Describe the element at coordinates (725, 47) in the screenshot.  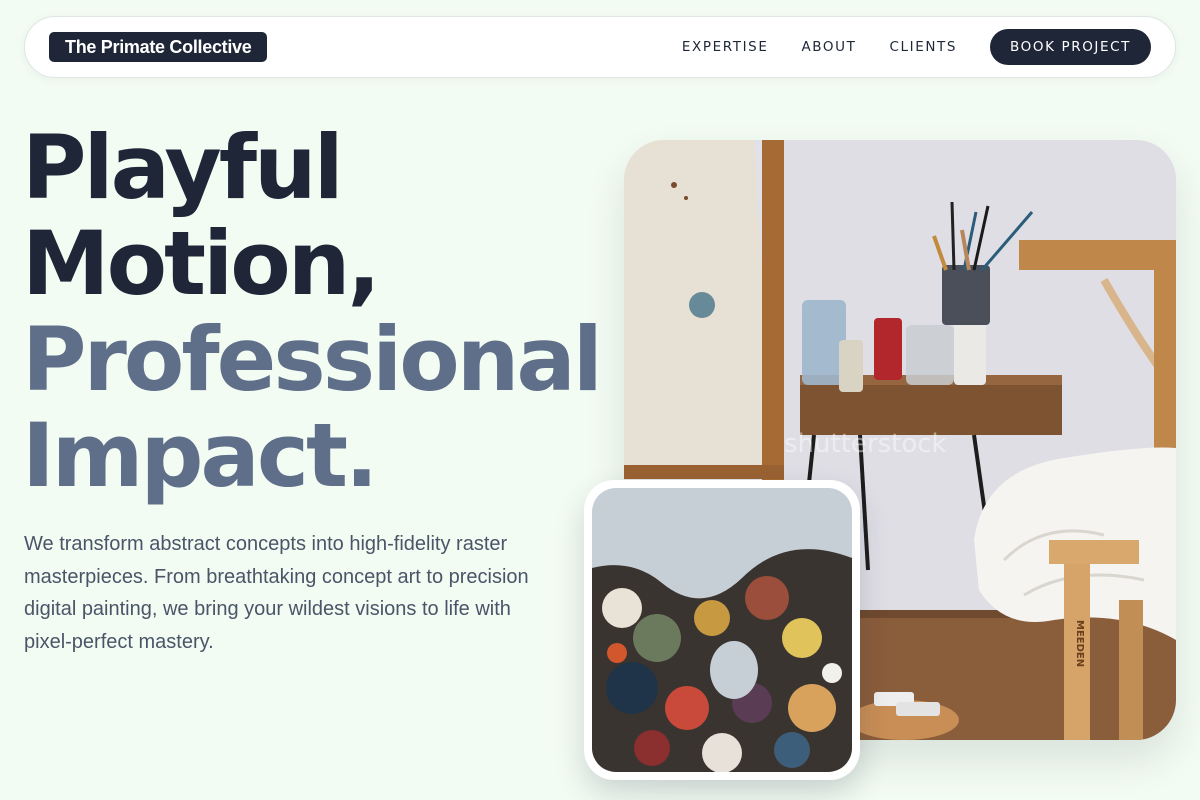
I see `nav-link-expertise: EXPERTISE` at that location.